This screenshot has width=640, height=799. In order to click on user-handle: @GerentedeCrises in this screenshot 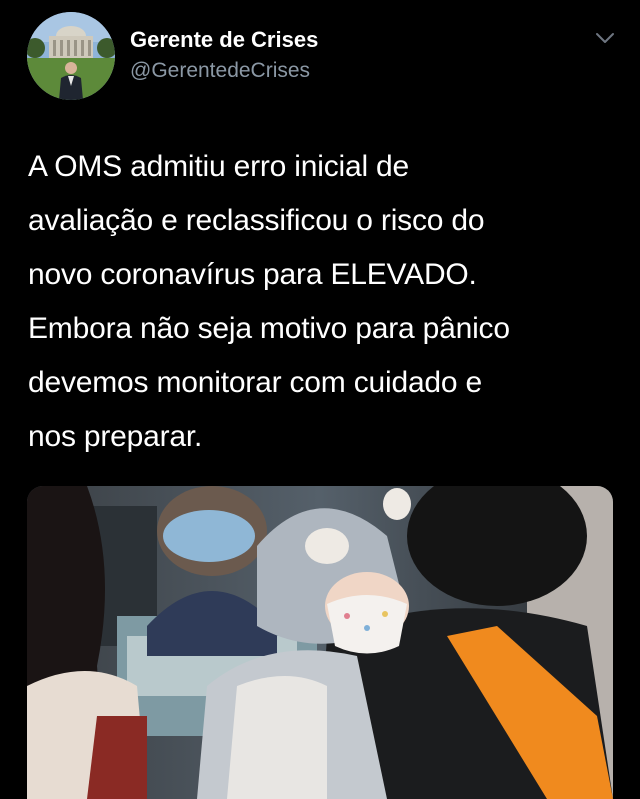, I will do `click(220, 71)`.